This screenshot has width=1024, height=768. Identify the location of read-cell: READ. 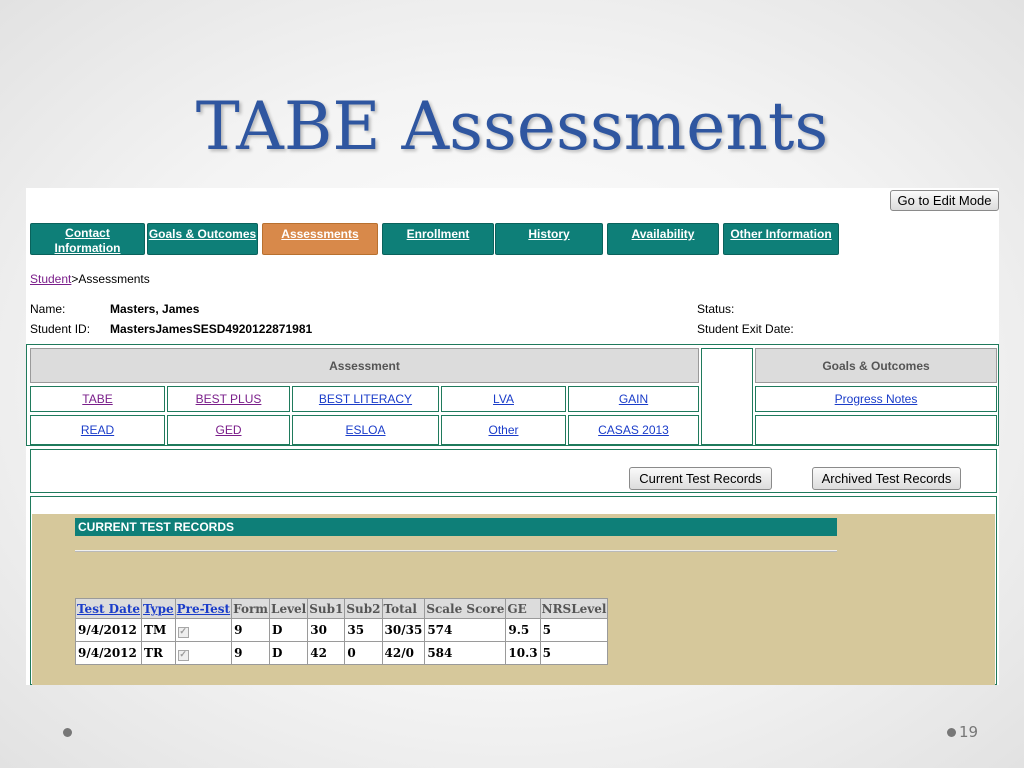
(97, 430).